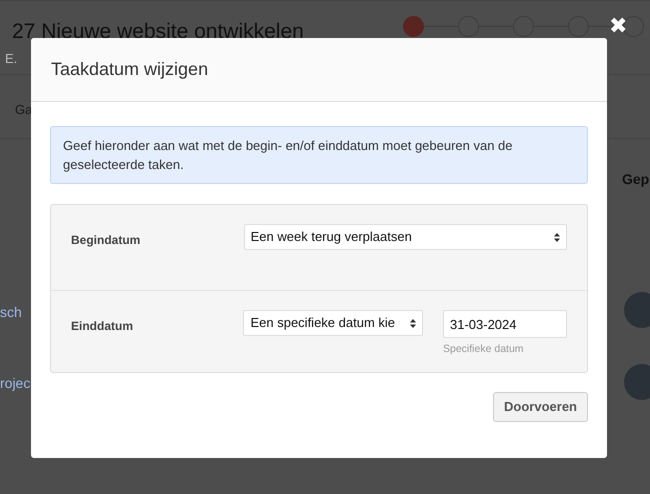 This screenshot has height=494, width=650. I want to click on close-button: ✖, so click(618, 26).